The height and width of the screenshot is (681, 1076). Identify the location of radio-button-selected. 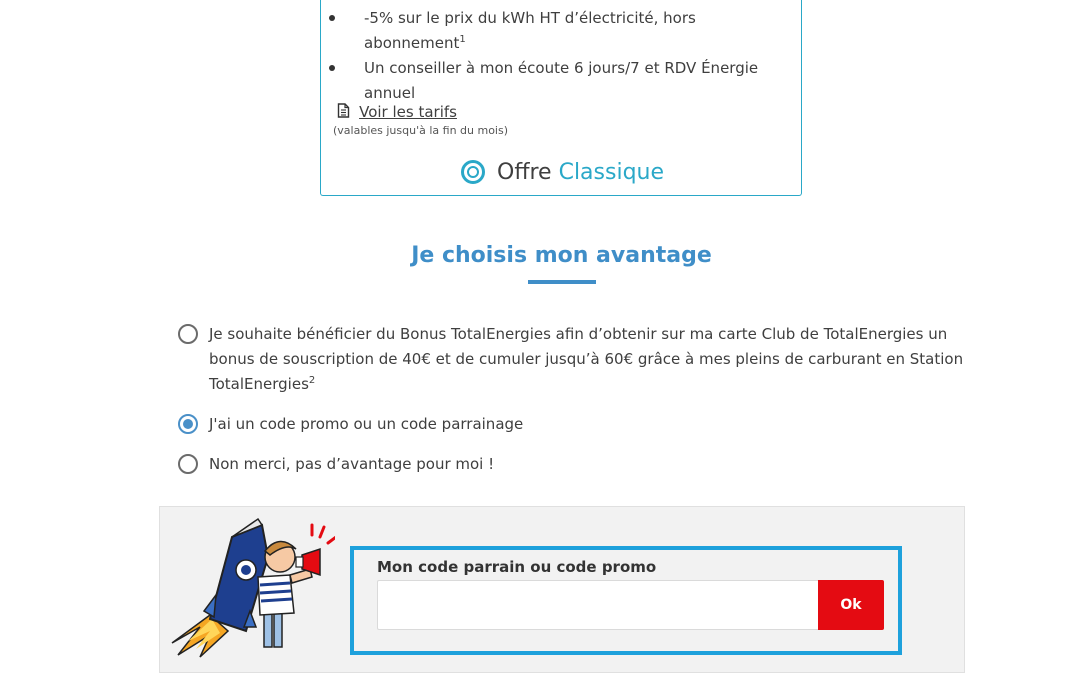
(188, 424).